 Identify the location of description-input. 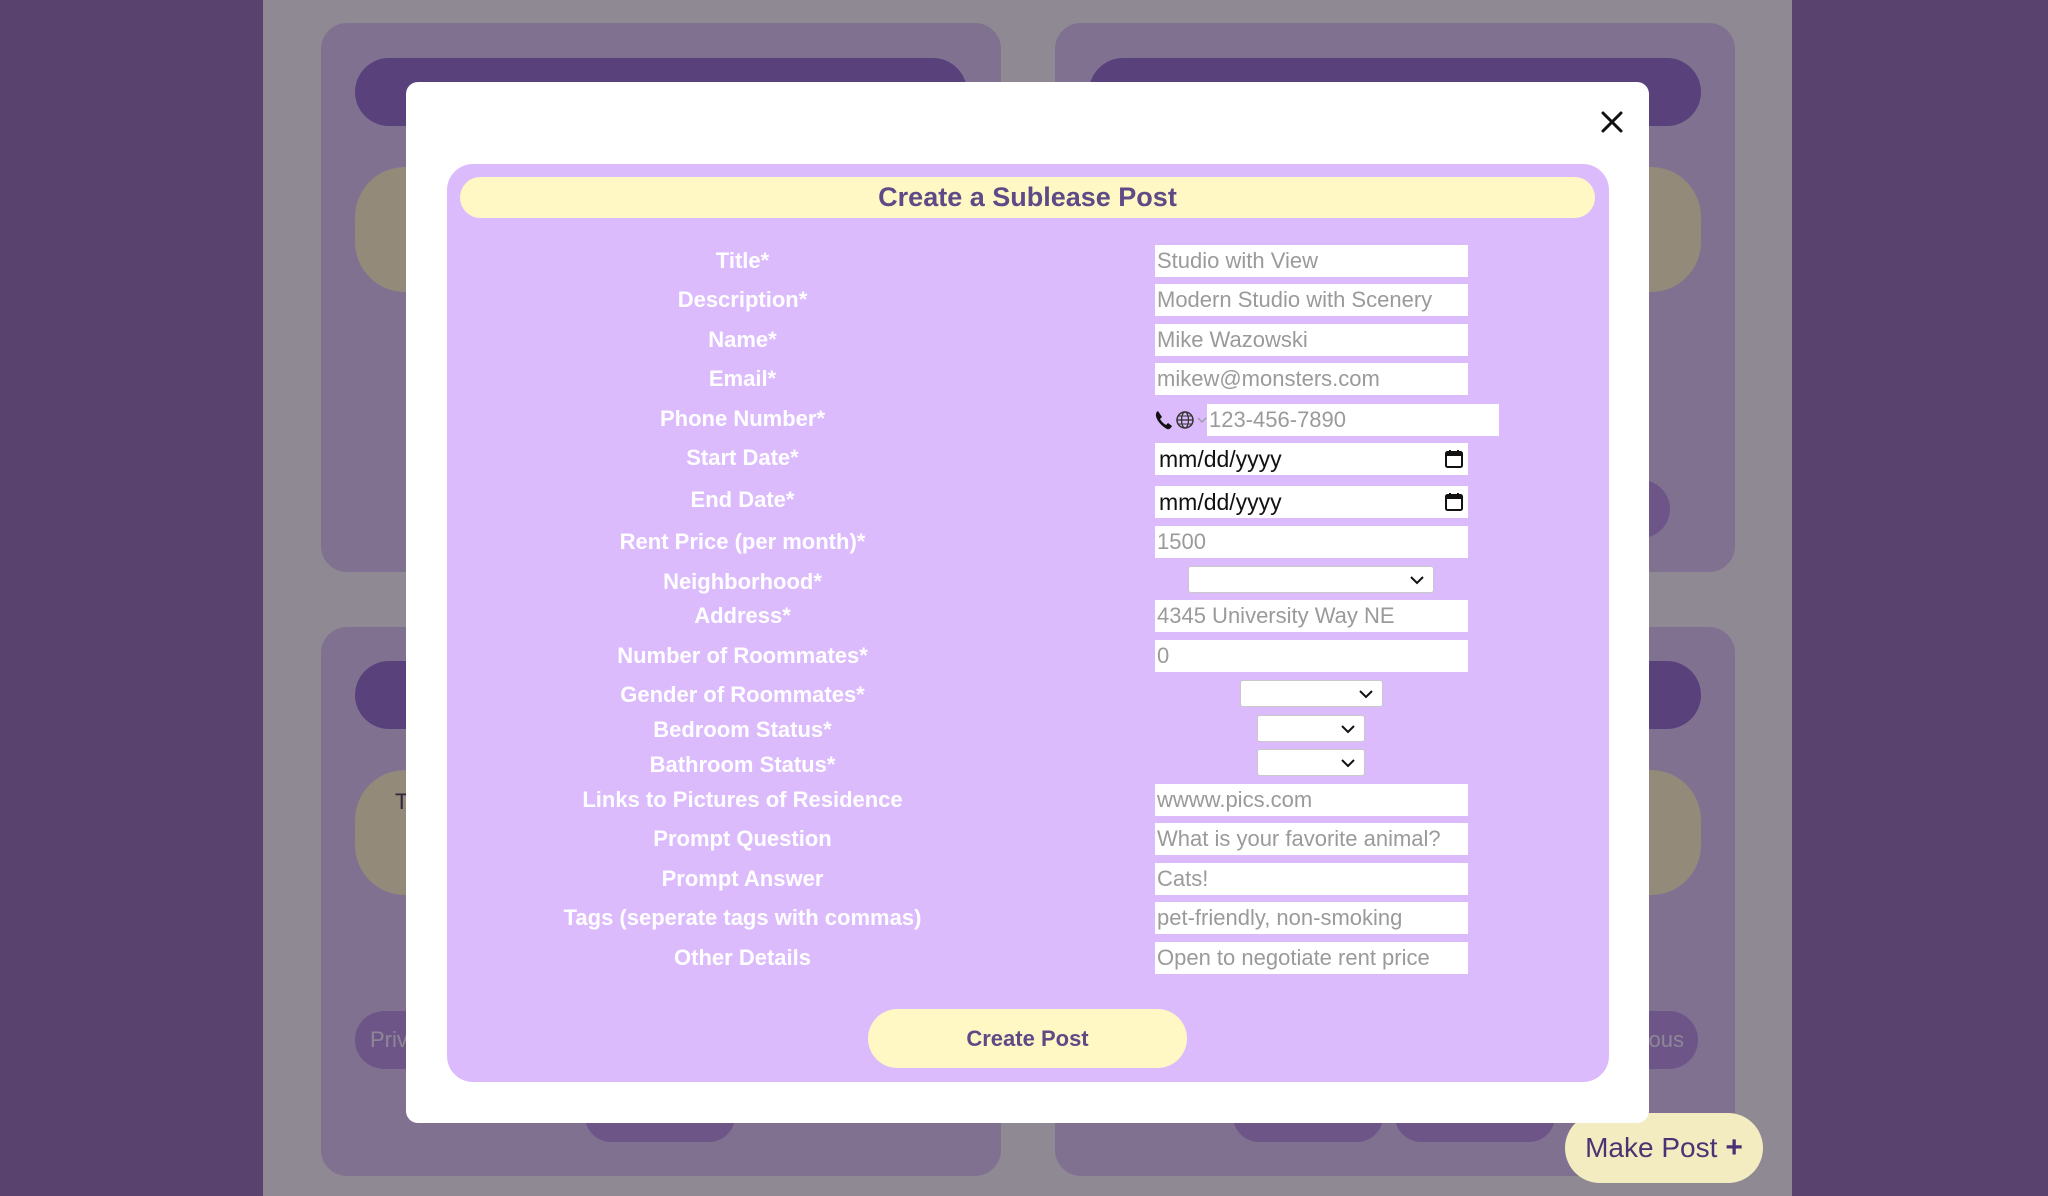
(1311, 300).